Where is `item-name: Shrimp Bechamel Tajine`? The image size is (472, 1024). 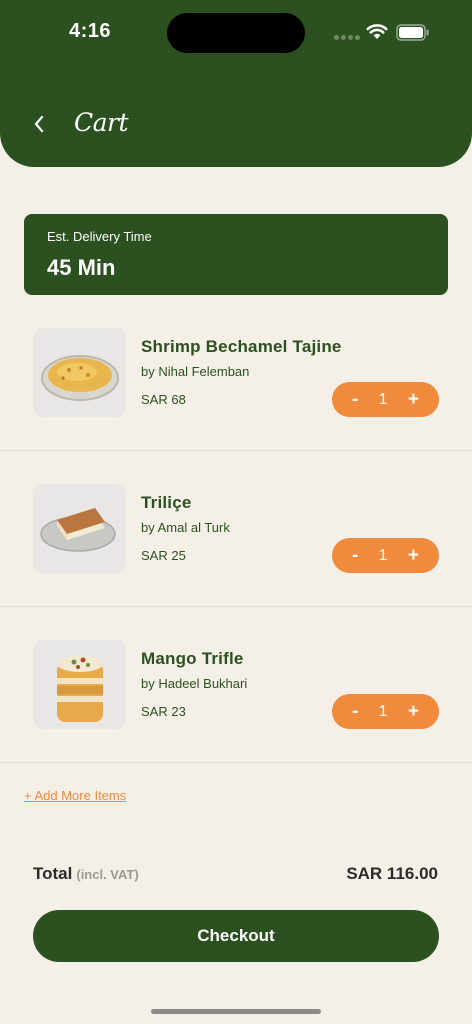
item-name: Shrimp Bechamel Tajine is located at coordinates (241, 346).